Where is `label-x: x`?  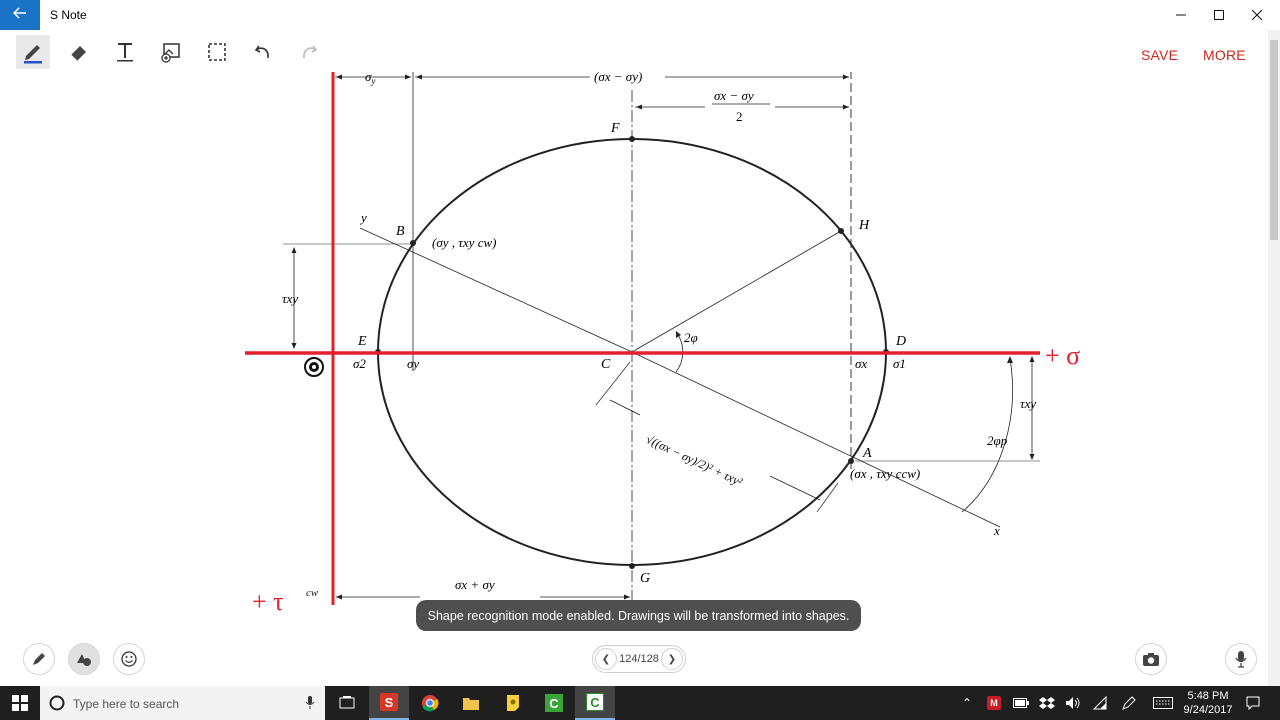
label-x: x is located at coordinates (996, 530).